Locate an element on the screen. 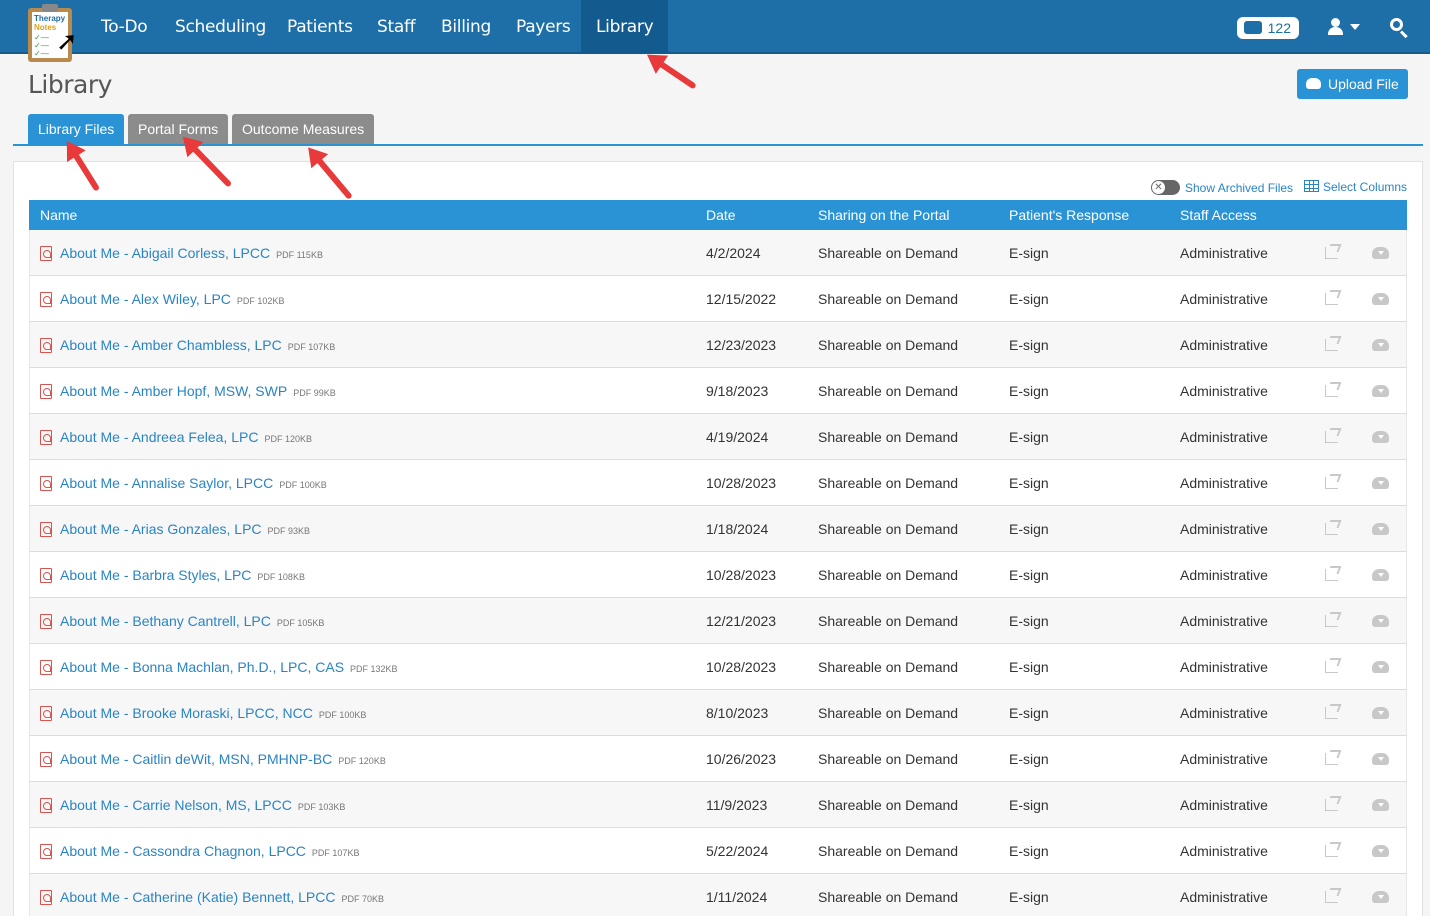 The width and height of the screenshot is (1430, 916). file-meta: PDF 107KB is located at coordinates (311, 347).